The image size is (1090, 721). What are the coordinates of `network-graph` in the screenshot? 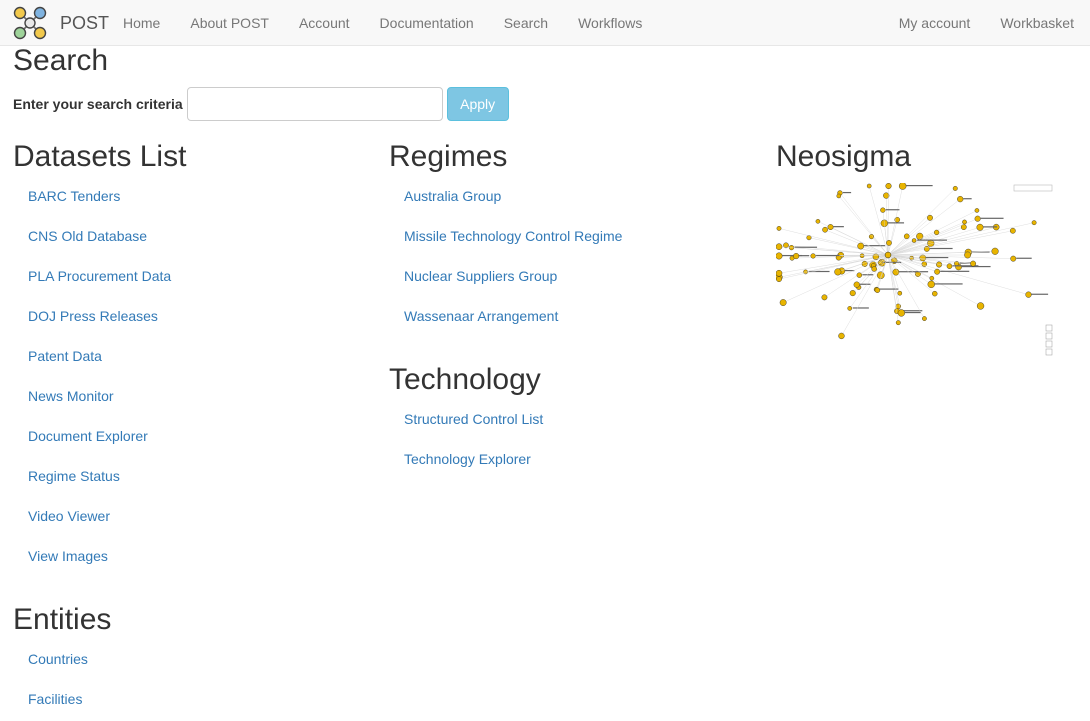 It's located at (915, 270).